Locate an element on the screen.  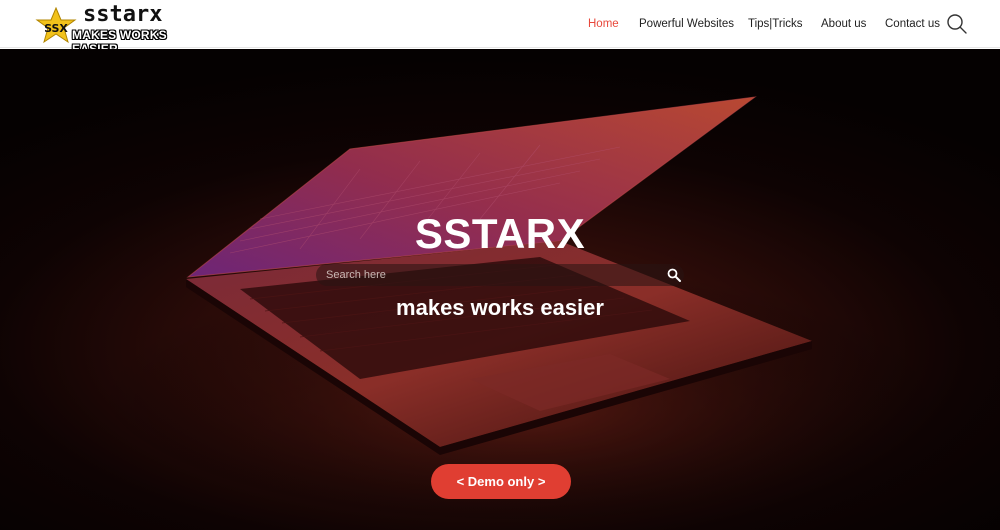
nav-powerful-websites: Powerful Websites is located at coordinates (686, 24).